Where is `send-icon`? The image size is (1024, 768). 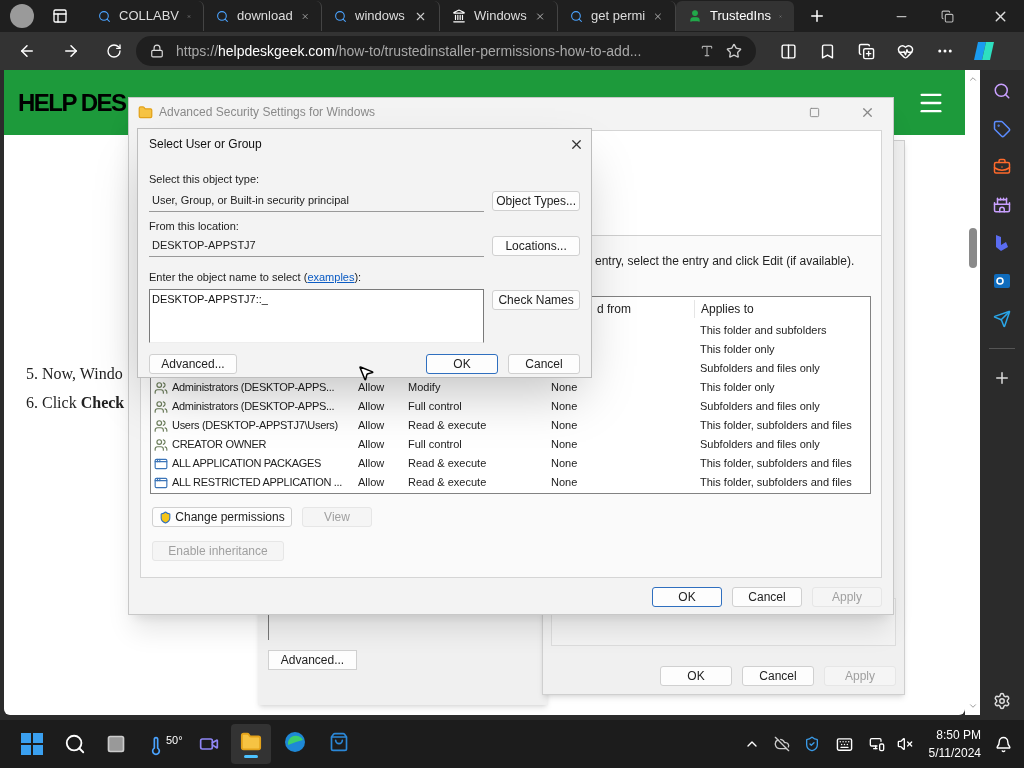 send-icon is located at coordinates (1002, 319).